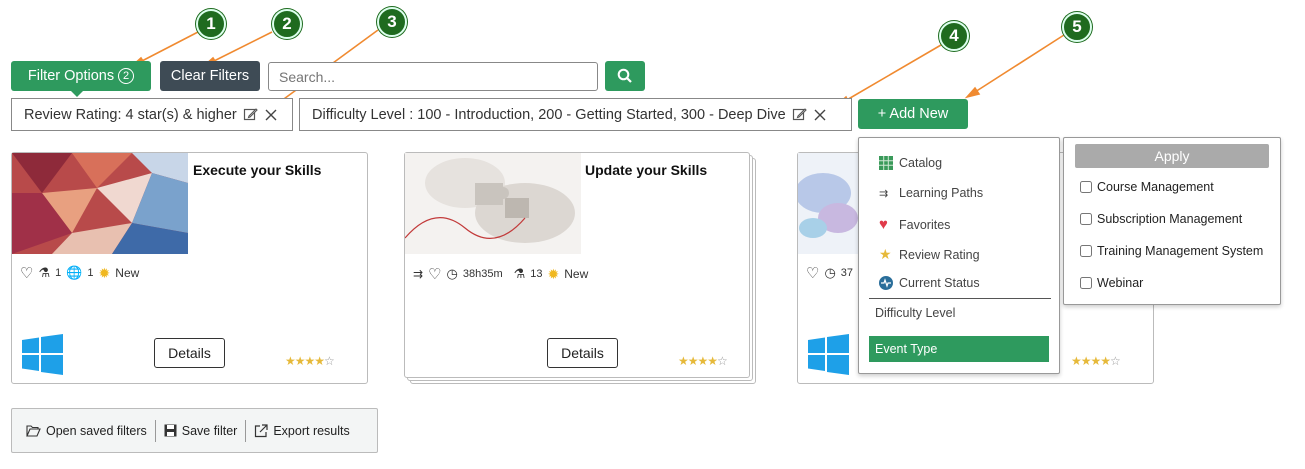 This screenshot has height=469, width=1305. Describe the element at coordinates (257, 170) in the screenshot. I see `card-title: Execute your Skills` at that location.